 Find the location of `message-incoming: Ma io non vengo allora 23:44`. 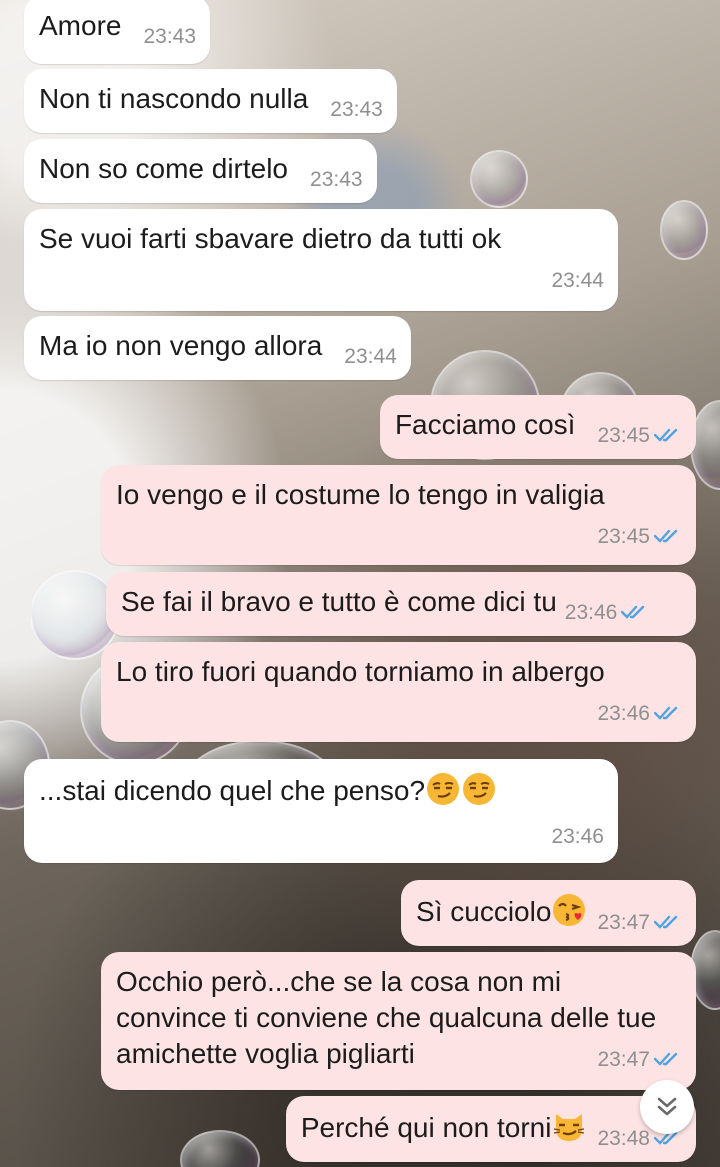

message-incoming: Ma io non vengo allora 23:44 is located at coordinates (217, 348).